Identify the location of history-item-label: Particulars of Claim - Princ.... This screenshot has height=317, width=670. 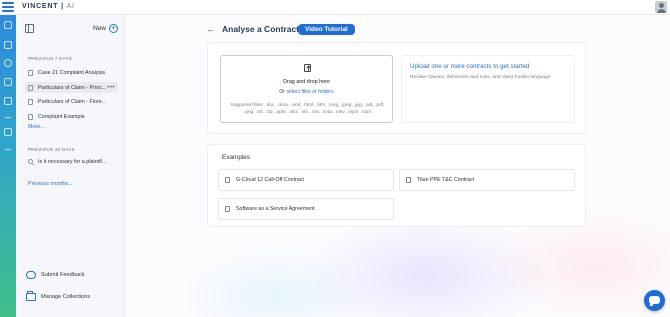
(72, 87).